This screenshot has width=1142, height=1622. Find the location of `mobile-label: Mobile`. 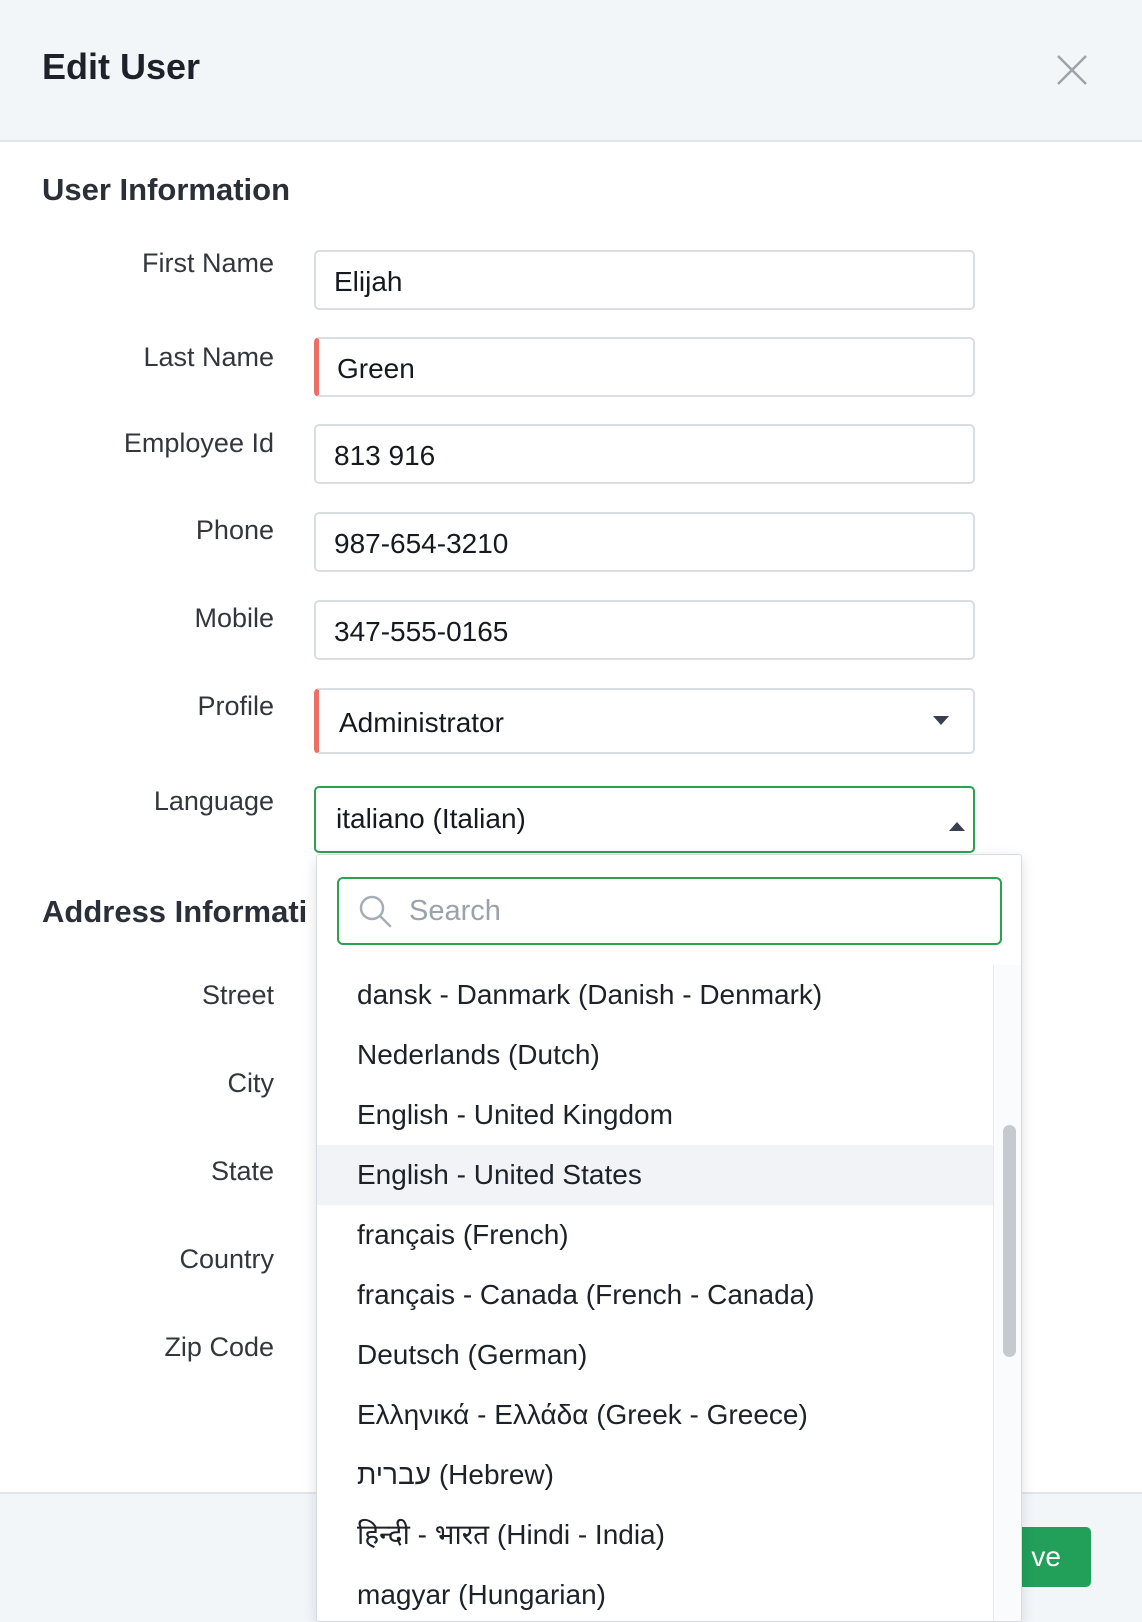

mobile-label: Mobile is located at coordinates (234, 618).